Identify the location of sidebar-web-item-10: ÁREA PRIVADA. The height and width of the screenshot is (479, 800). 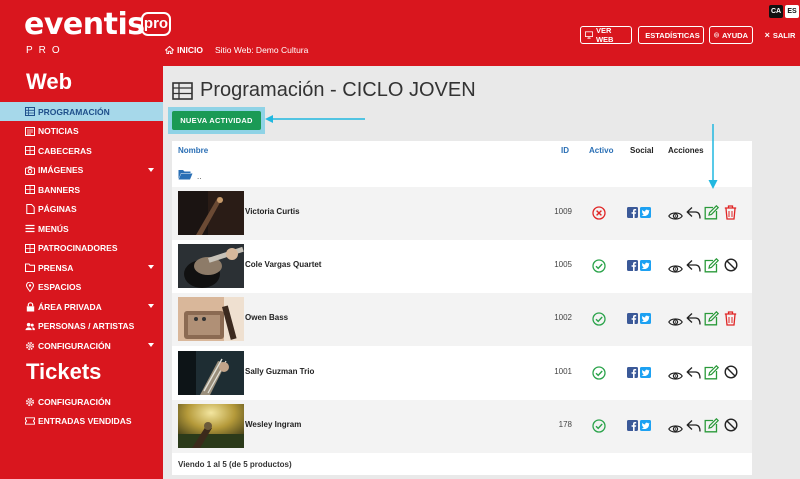
(81, 306).